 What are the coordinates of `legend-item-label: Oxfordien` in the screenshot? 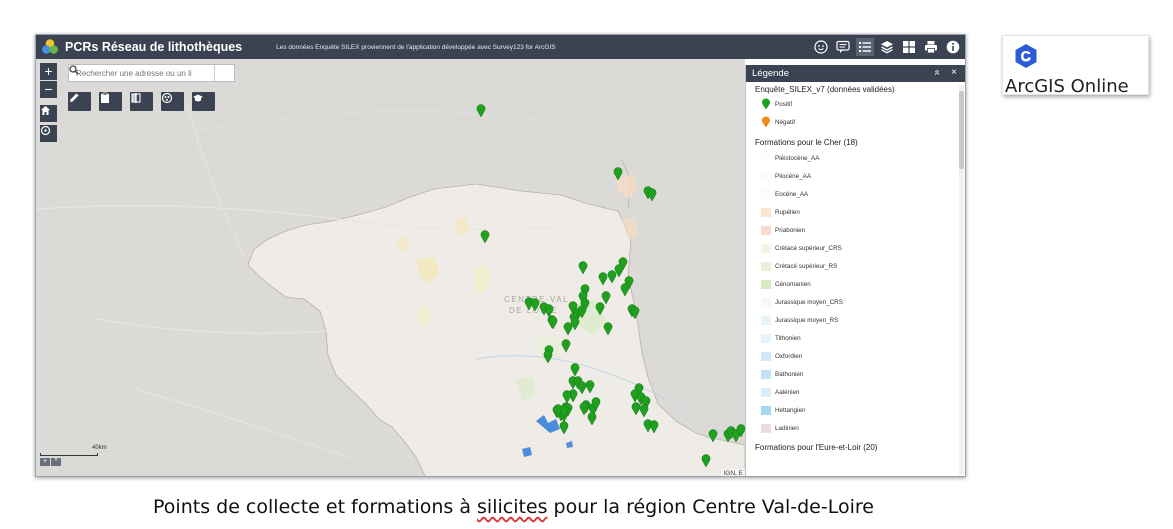 It's located at (789, 356).